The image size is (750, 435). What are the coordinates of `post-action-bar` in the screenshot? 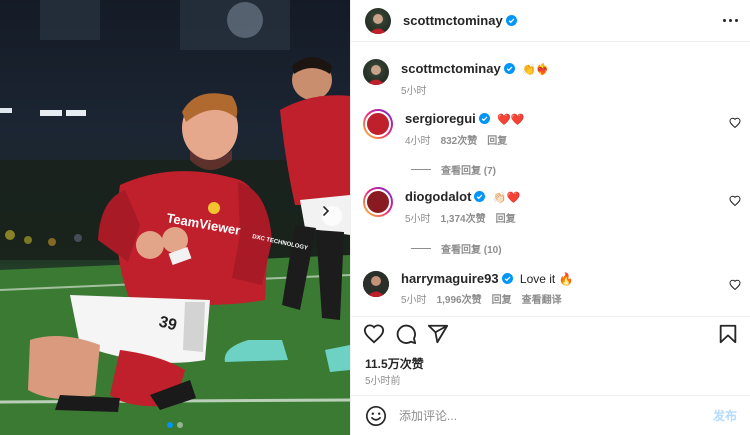 It's located at (550, 332).